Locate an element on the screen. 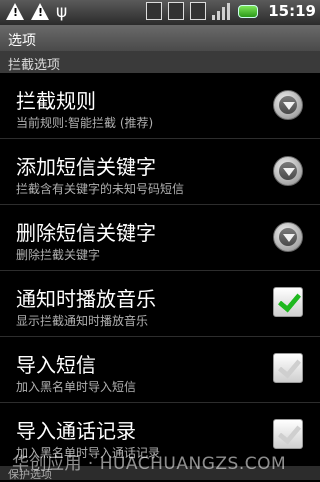  option-subtitle: 当前规则:智能拦截 (推荐) is located at coordinates (85, 123).